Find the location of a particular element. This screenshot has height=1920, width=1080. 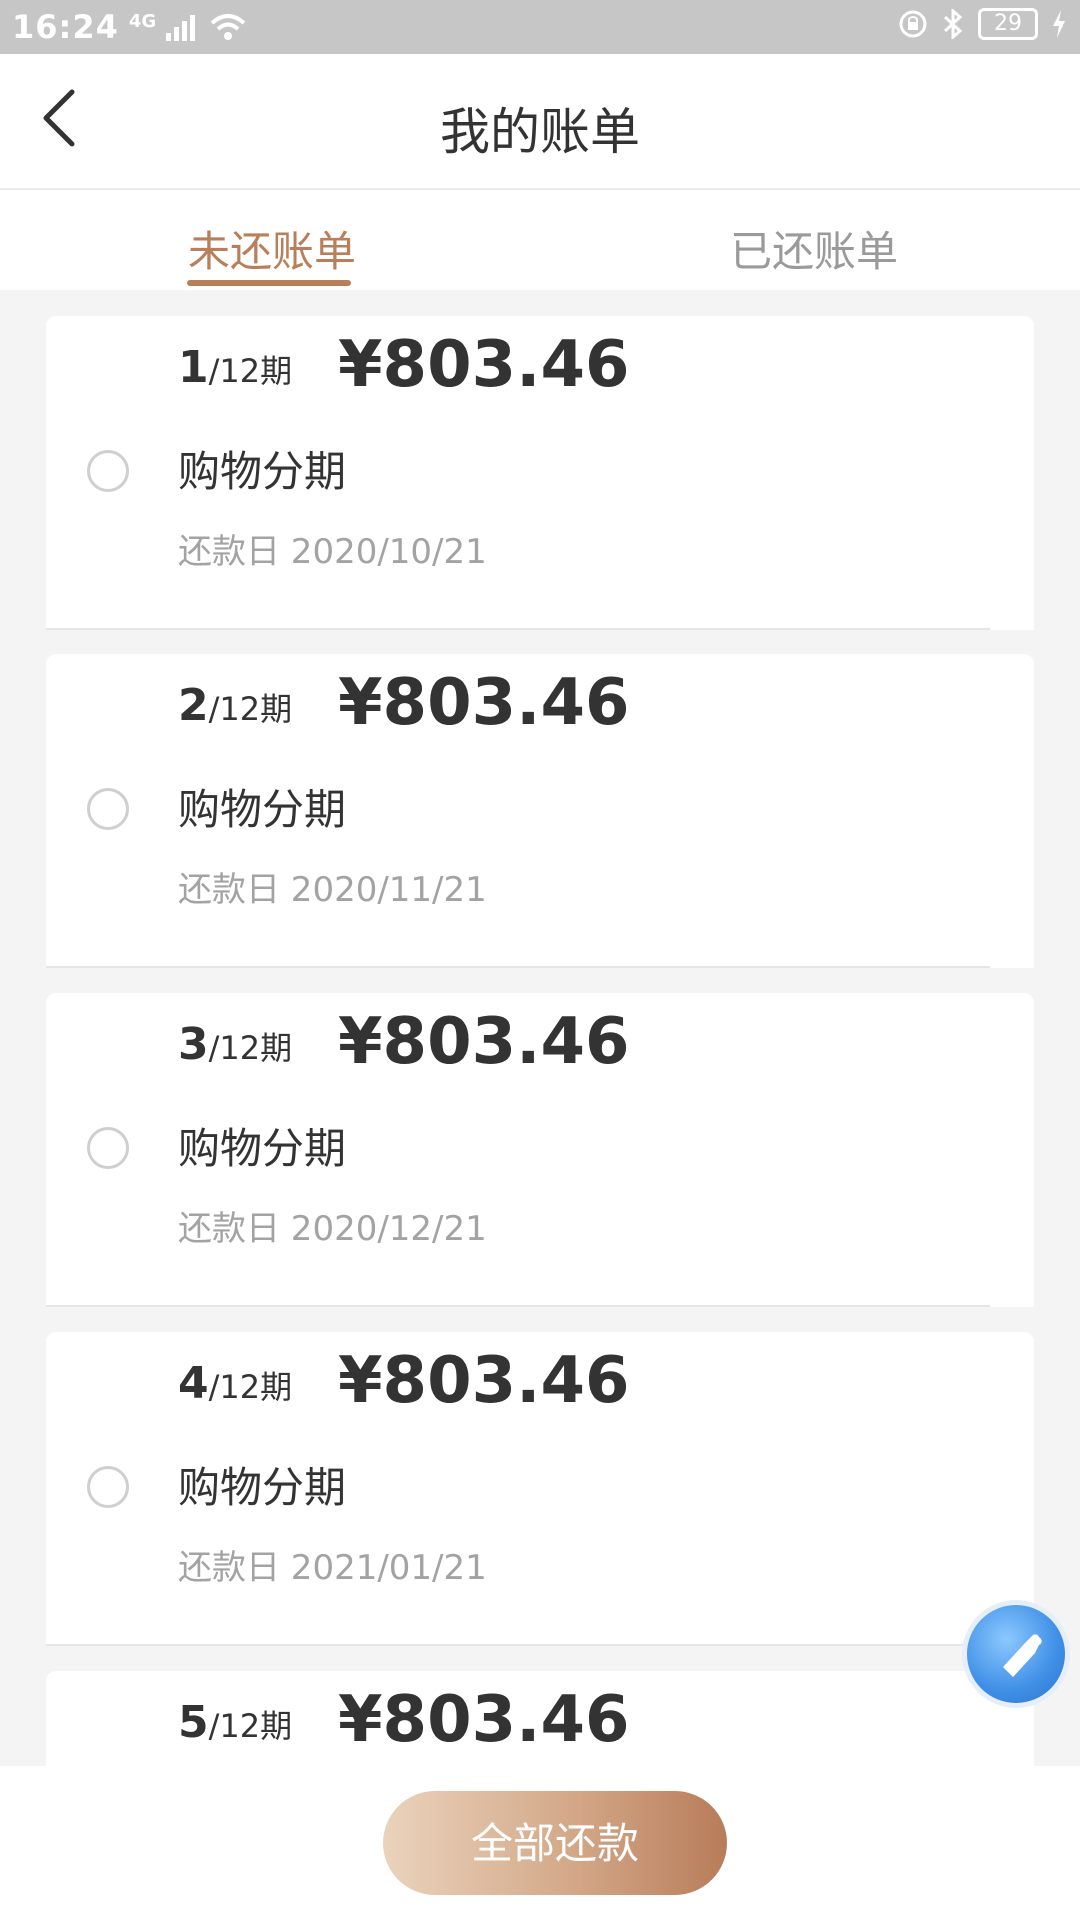

installment-period: 4/12期 is located at coordinates (235, 1383).